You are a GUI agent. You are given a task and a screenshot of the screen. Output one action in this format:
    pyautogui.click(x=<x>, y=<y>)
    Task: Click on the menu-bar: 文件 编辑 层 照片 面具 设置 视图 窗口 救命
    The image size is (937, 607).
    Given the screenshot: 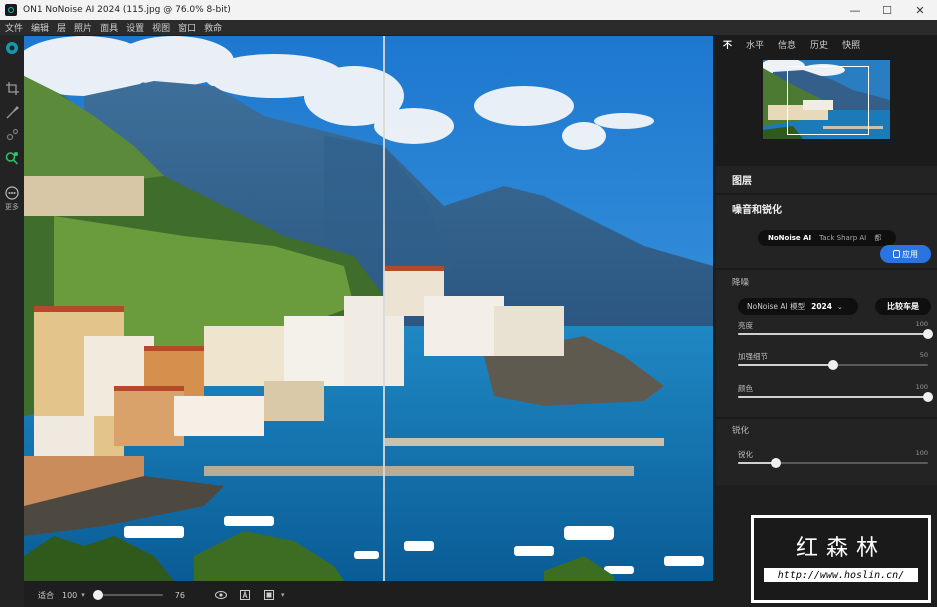 What is the action you would take?
    pyautogui.click(x=468, y=27)
    